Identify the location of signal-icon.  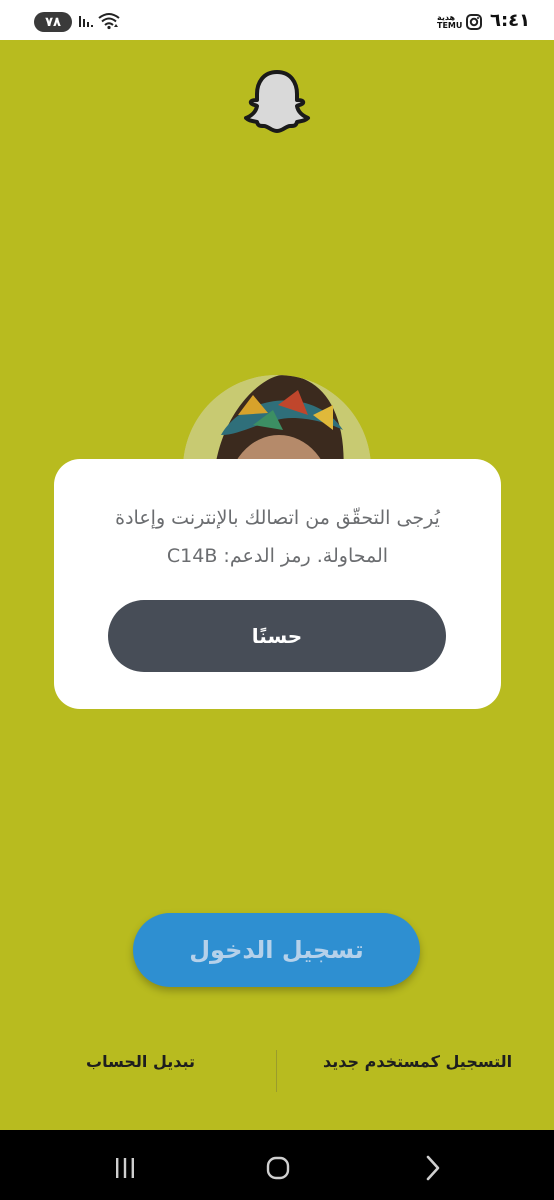
(86, 21).